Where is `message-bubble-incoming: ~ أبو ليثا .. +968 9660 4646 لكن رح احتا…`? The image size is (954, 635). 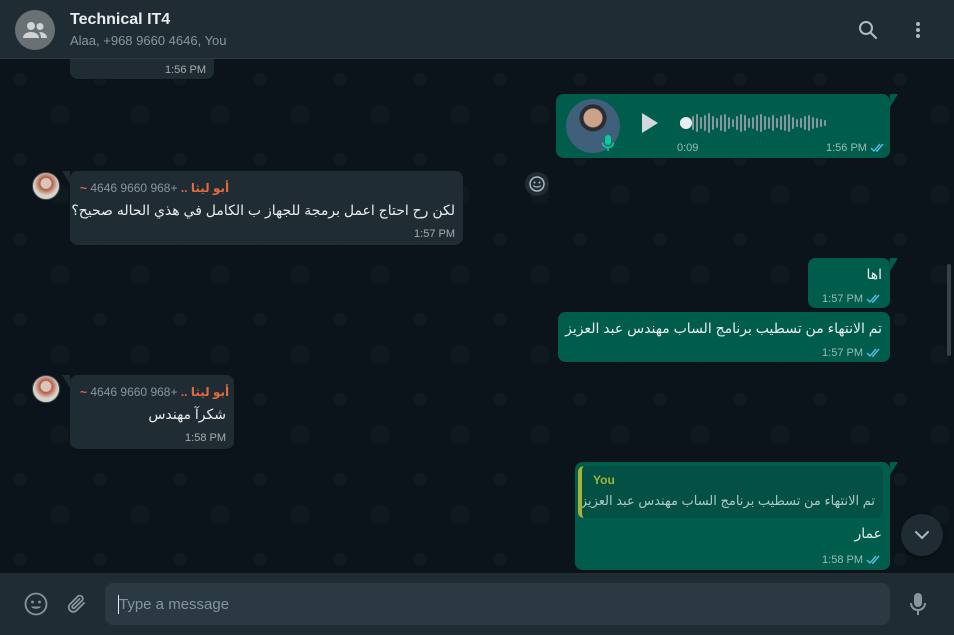 message-bubble-incoming: ~ أبو ليثا .. +968 9660 4646 لكن رح احتا… is located at coordinates (262, 208).